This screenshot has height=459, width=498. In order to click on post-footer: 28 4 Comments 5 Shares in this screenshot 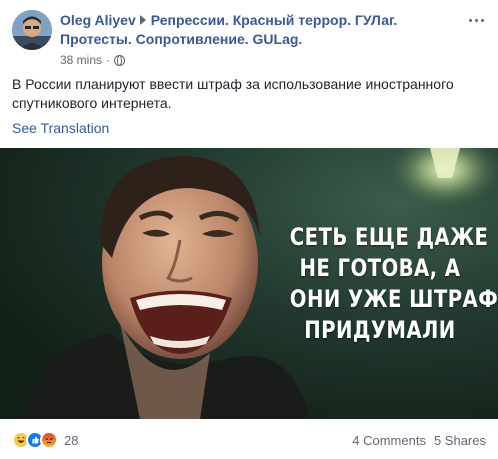, I will do `click(249, 440)`.